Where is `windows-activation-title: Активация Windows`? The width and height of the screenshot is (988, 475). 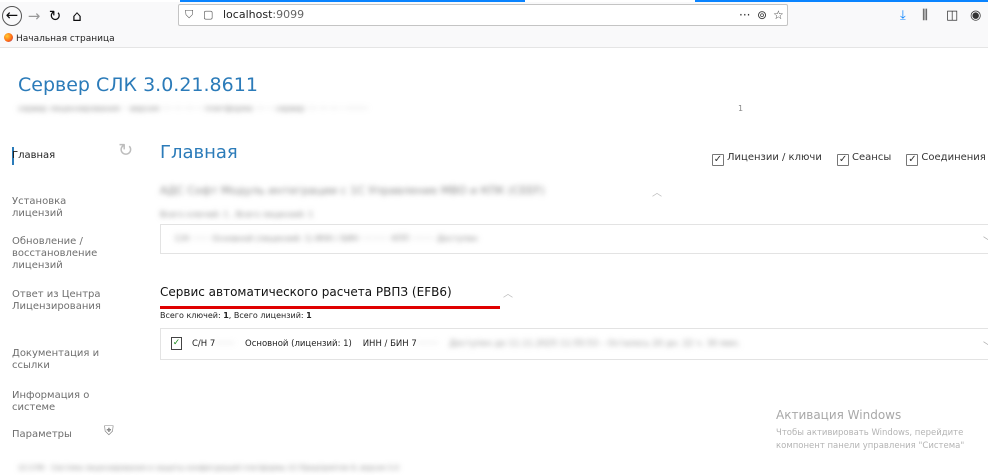 windows-activation-title: Активация Windows is located at coordinates (839, 415).